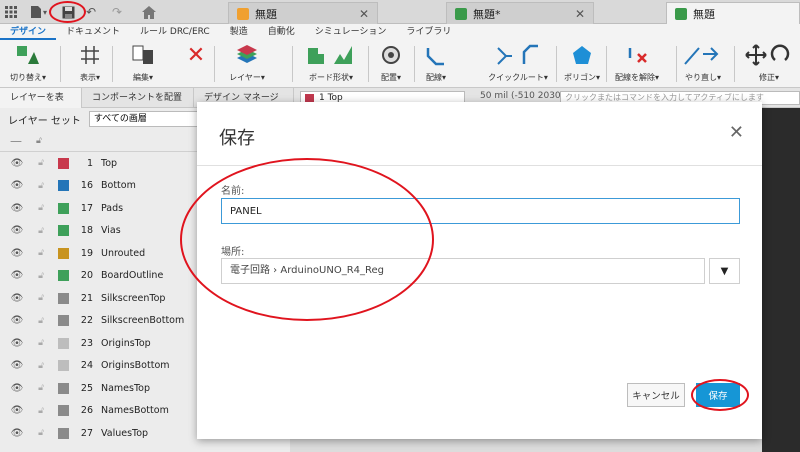  I want to click on home-icon, so click(149, 12).